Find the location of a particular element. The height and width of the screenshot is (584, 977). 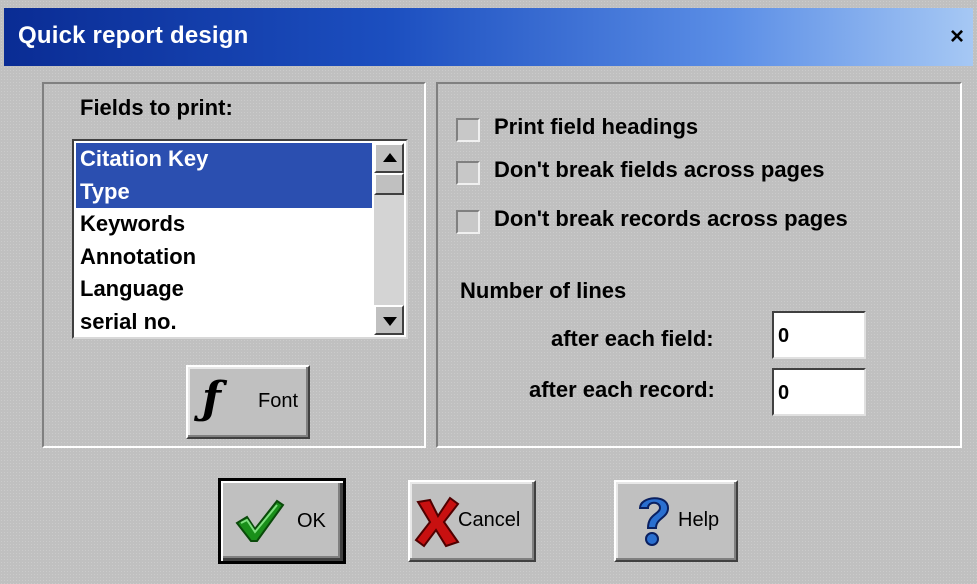

arrow-down-icon is located at coordinates (390, 321).